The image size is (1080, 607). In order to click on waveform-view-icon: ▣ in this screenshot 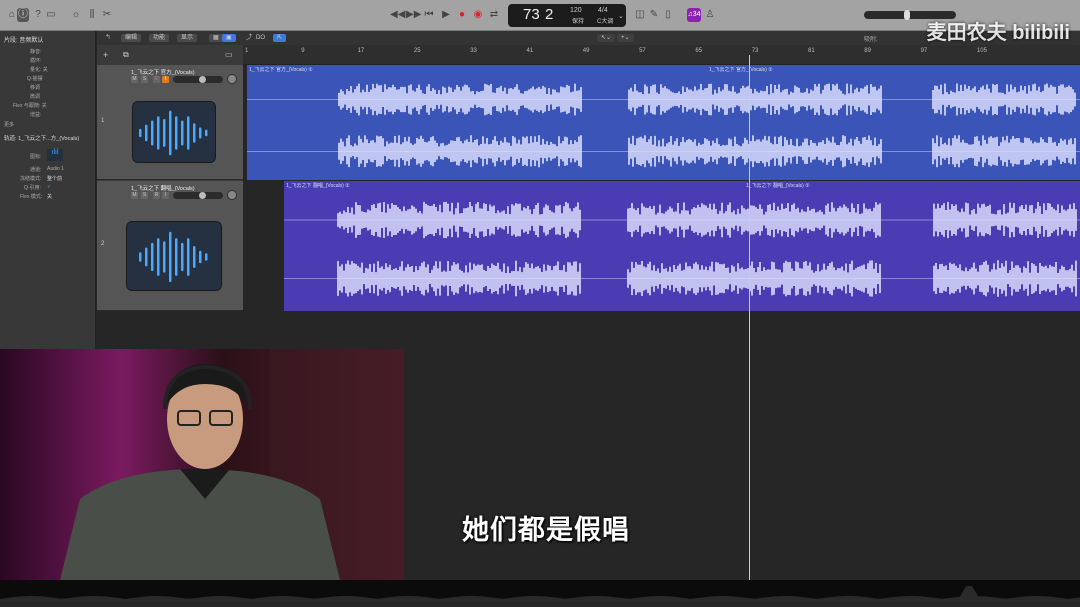, I will do `click(229, 38)`.